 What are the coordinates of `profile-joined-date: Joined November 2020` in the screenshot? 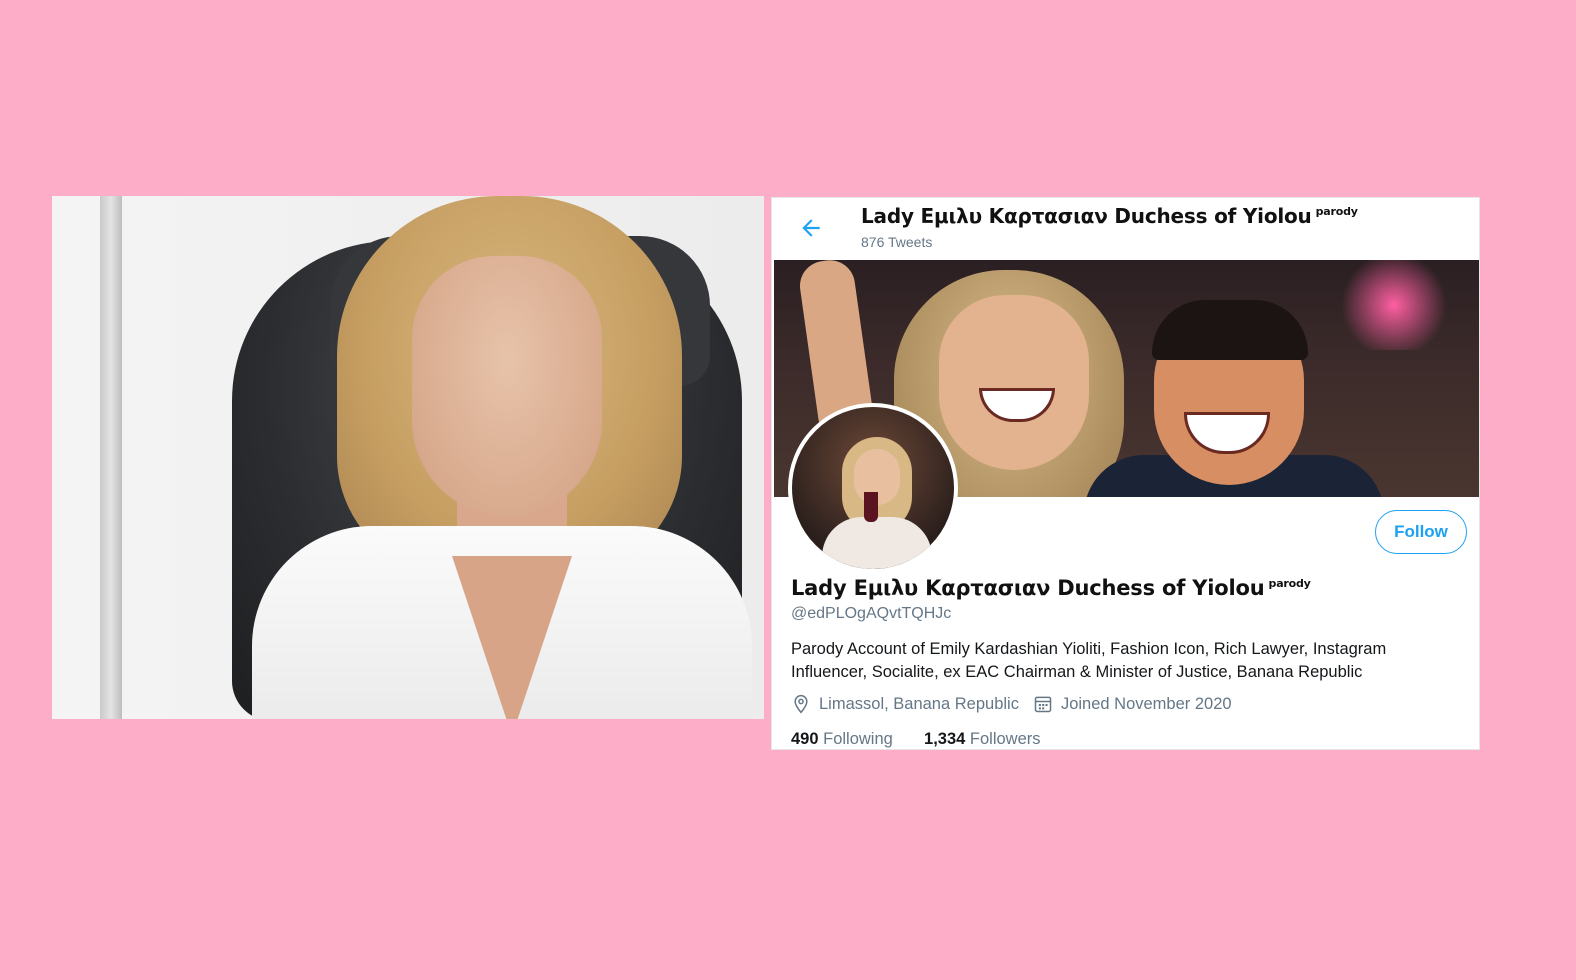 It's located at (1146, 703).